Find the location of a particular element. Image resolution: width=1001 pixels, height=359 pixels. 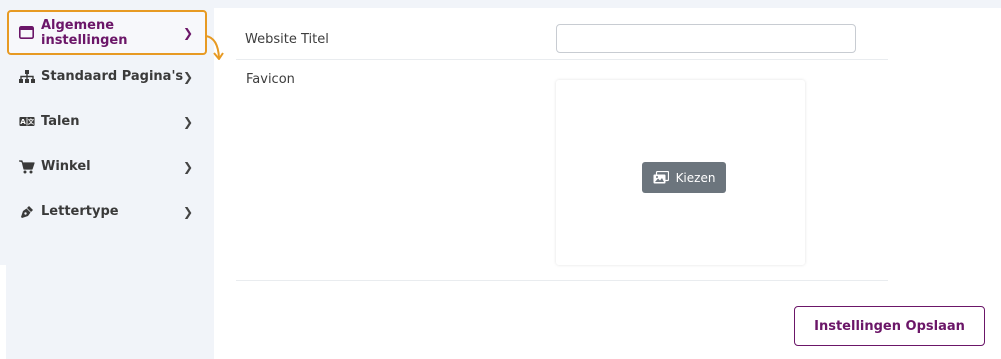

window-icon is located at coordinates (27, 33).